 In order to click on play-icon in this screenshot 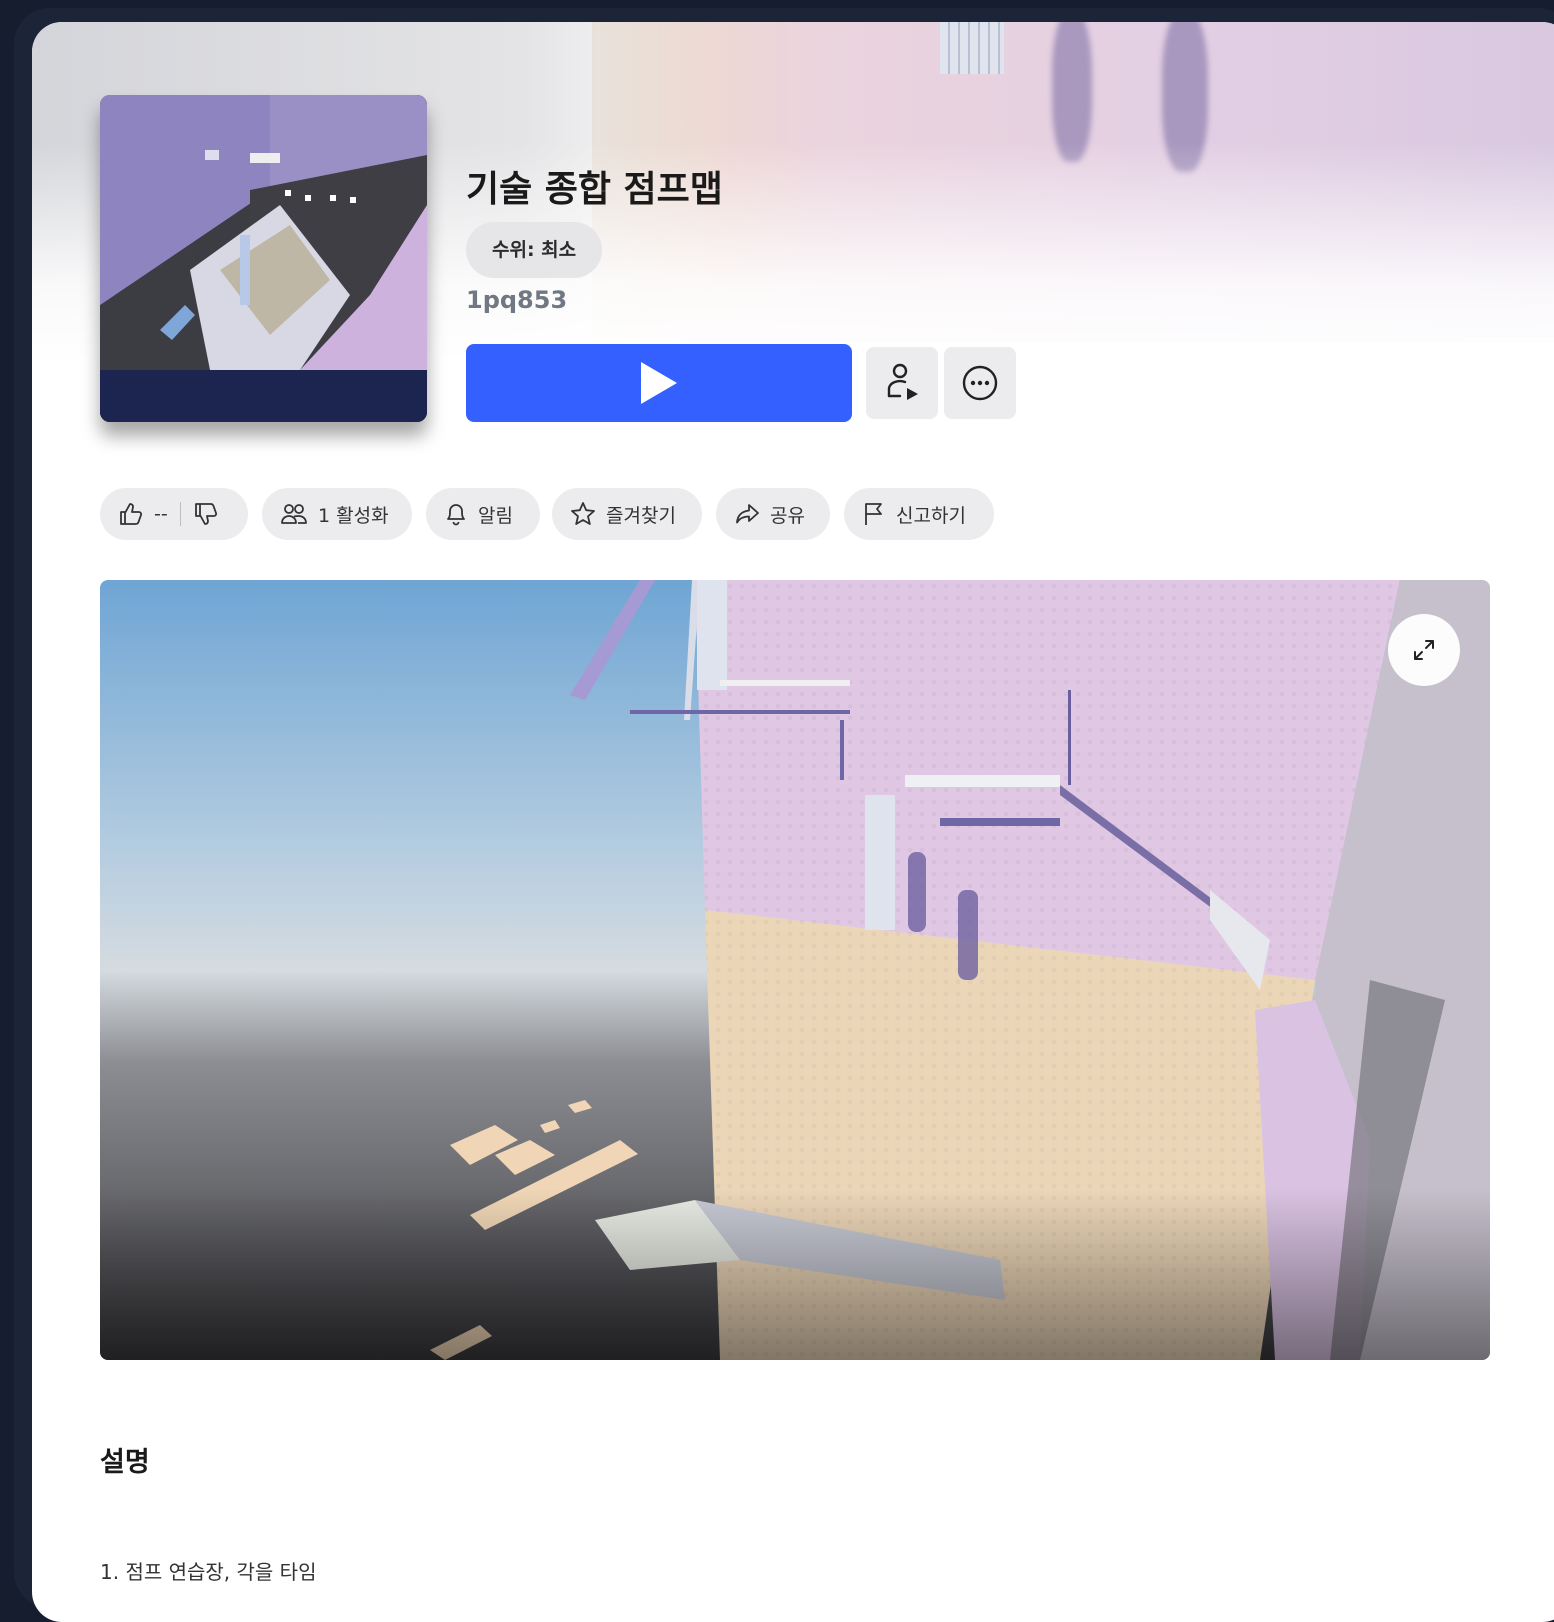, I will do `click(659, 383)`.